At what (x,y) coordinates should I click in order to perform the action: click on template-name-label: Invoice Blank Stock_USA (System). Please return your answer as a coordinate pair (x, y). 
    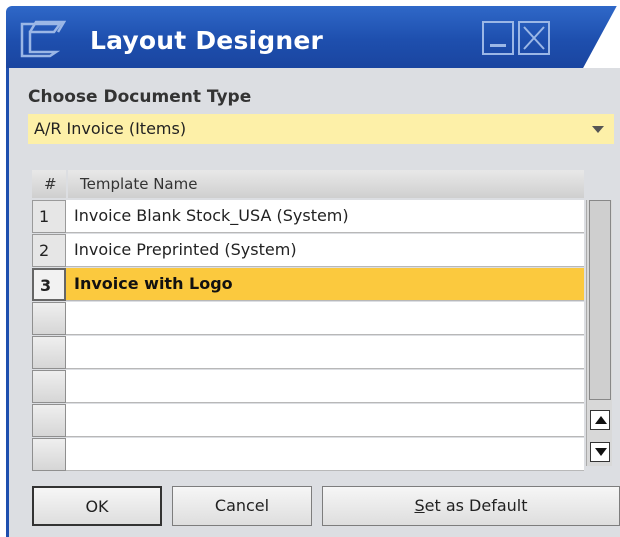
    Looking at the image, I should click on (211, 215).